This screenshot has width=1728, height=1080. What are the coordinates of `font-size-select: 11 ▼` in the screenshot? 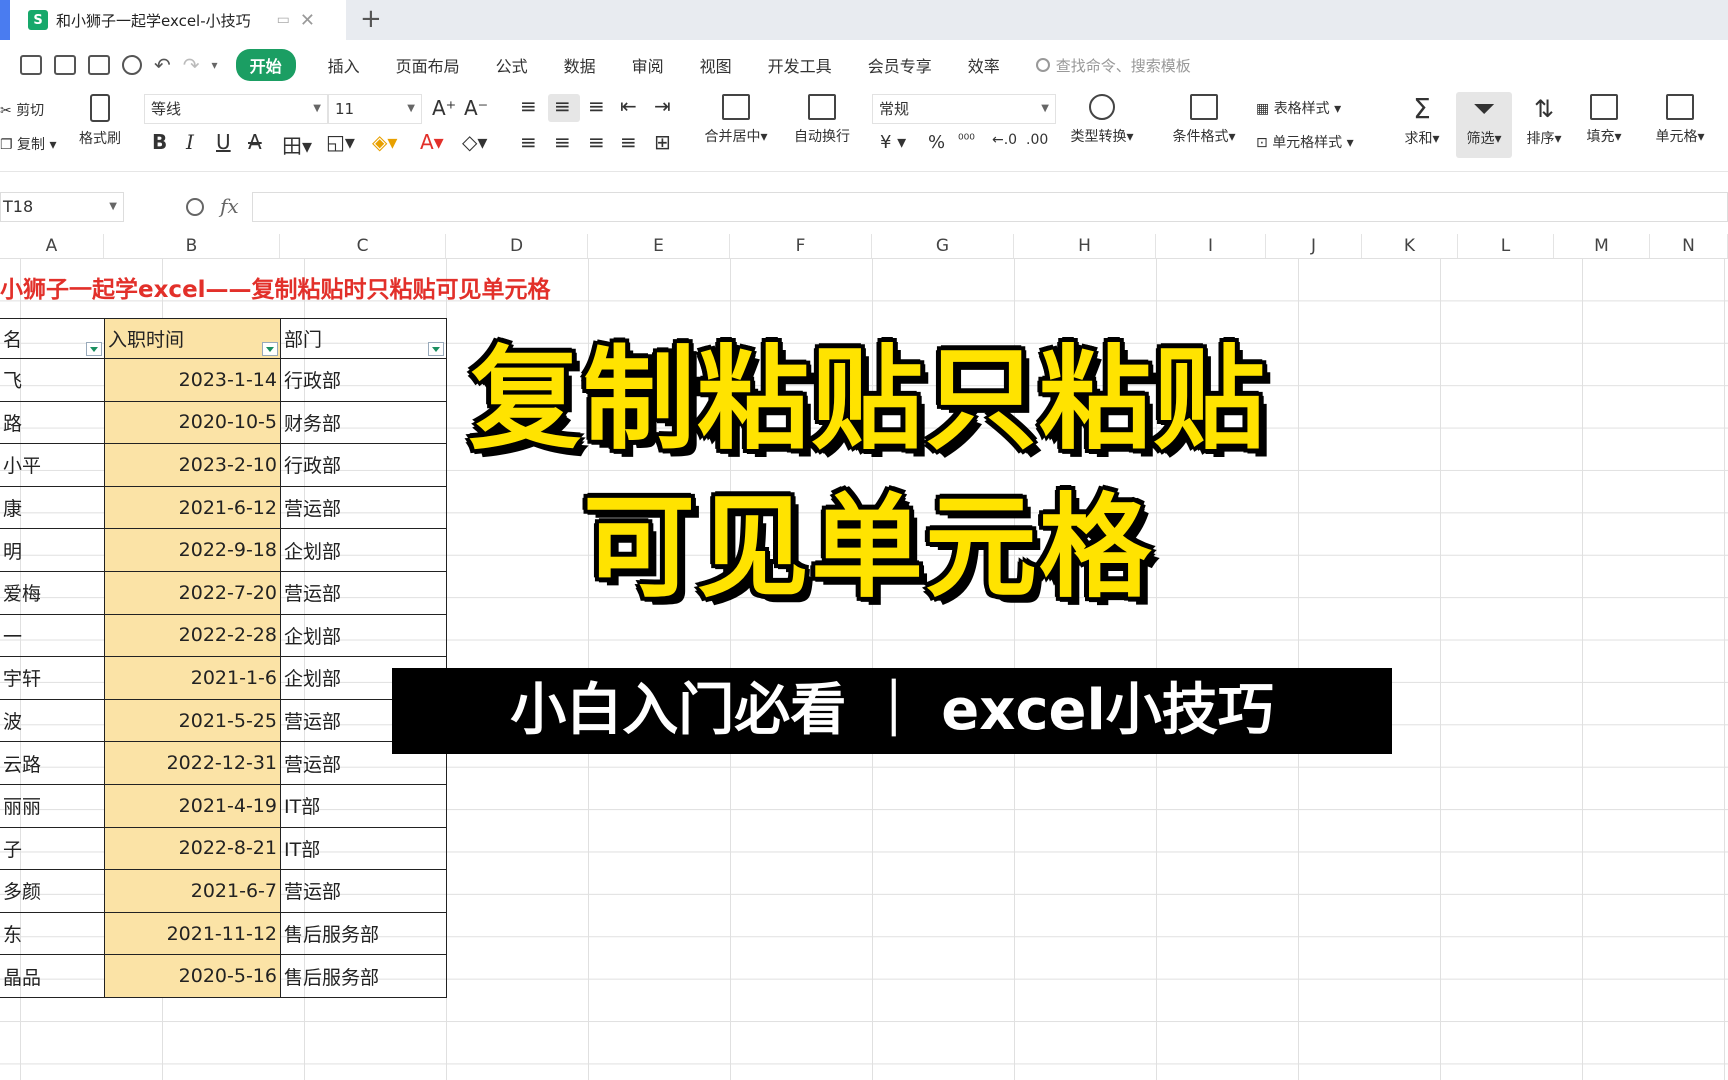 It's located at (375, 109).